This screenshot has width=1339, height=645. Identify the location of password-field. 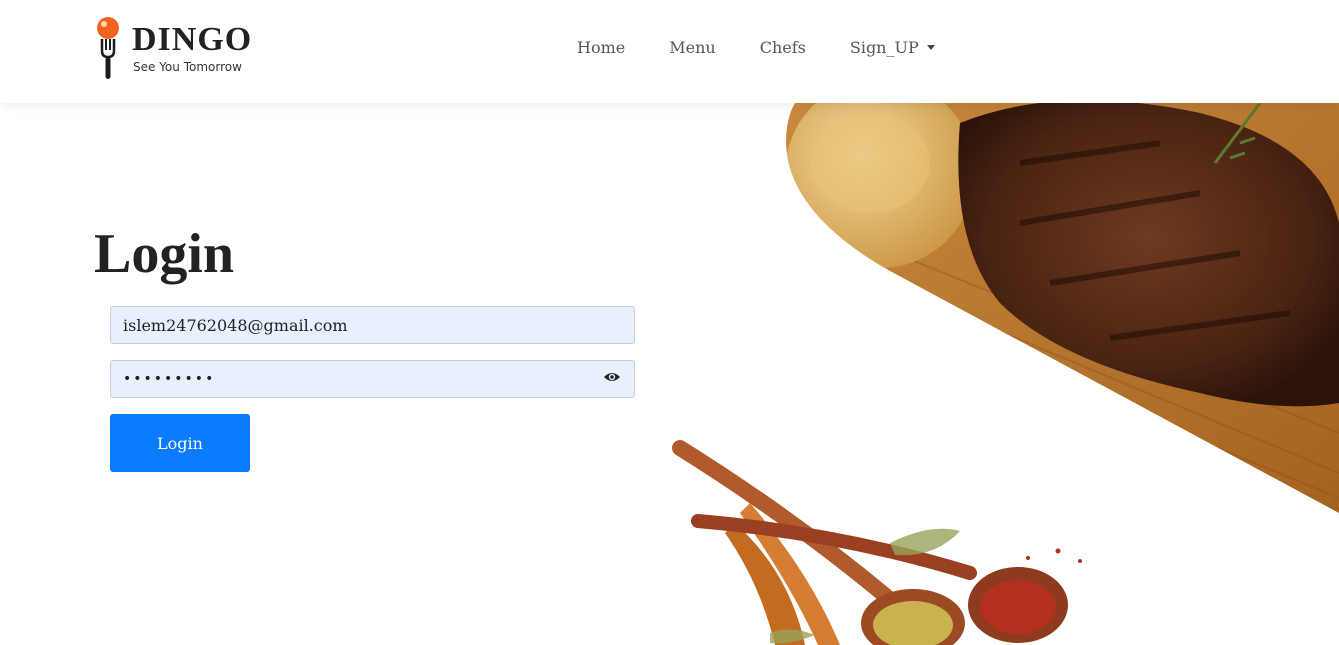
(372, 379).